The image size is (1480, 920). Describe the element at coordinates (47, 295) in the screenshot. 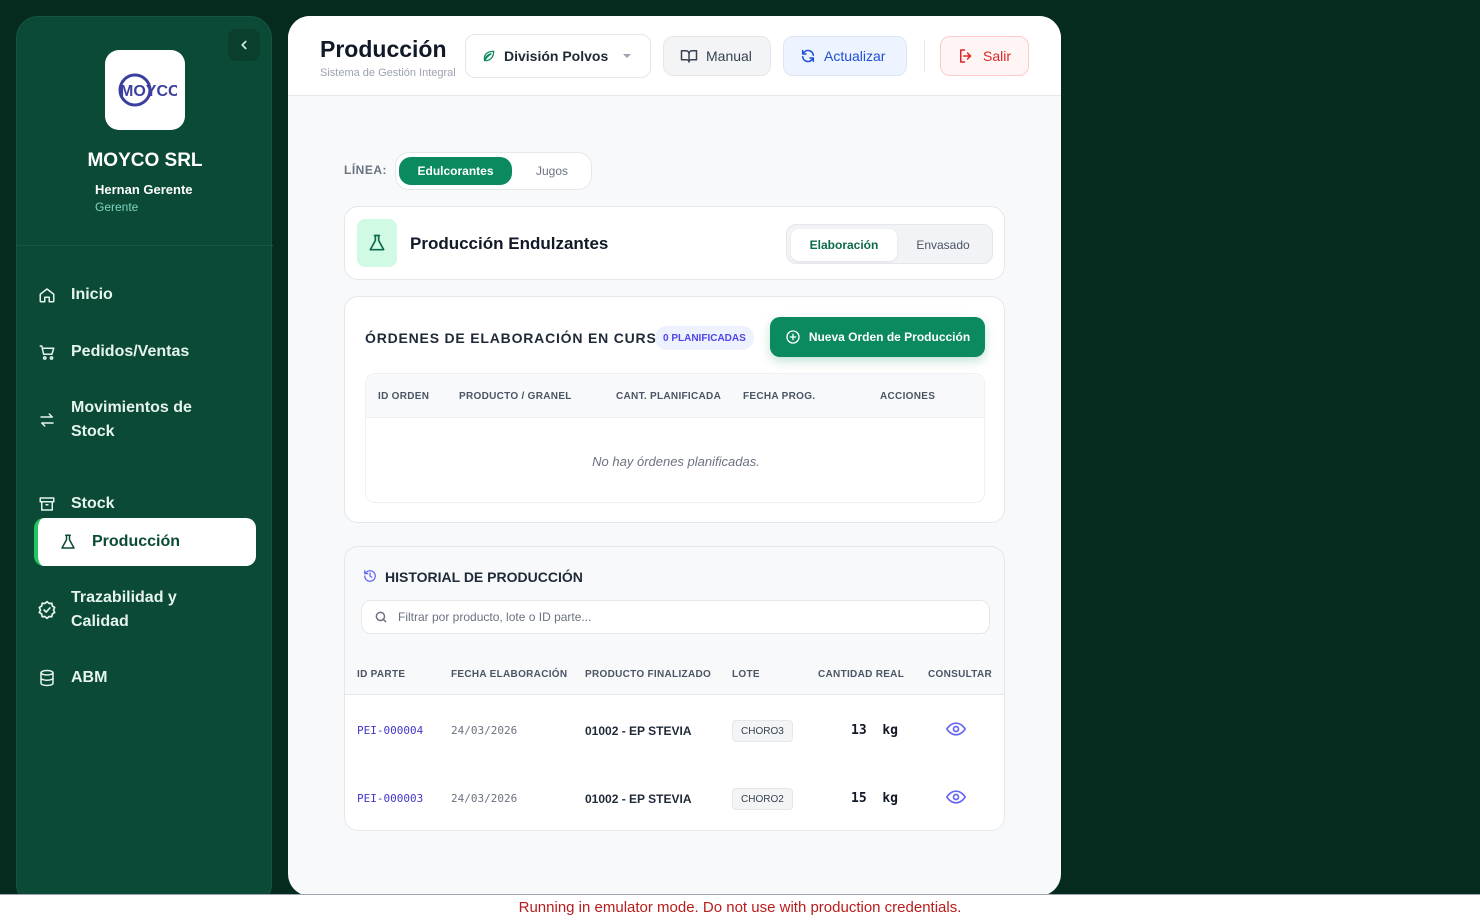

I see `home-icon` at that location.